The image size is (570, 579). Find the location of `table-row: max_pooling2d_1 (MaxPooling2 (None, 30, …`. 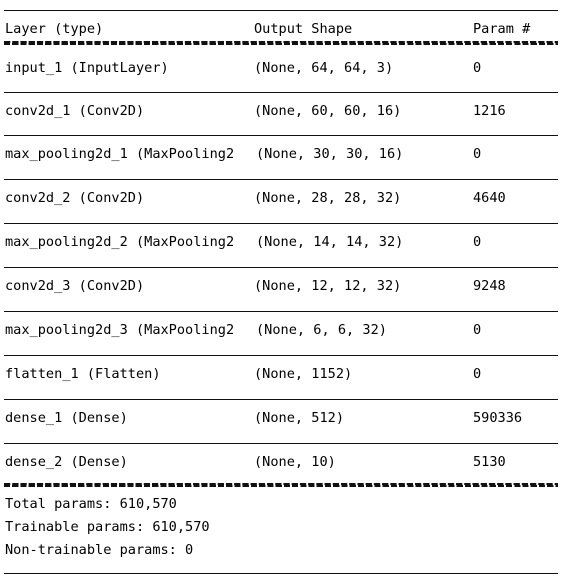

table-row: max_pooling2d_1 (MaxPooling2 (None, 30, … is located at coordinates (285, 154).